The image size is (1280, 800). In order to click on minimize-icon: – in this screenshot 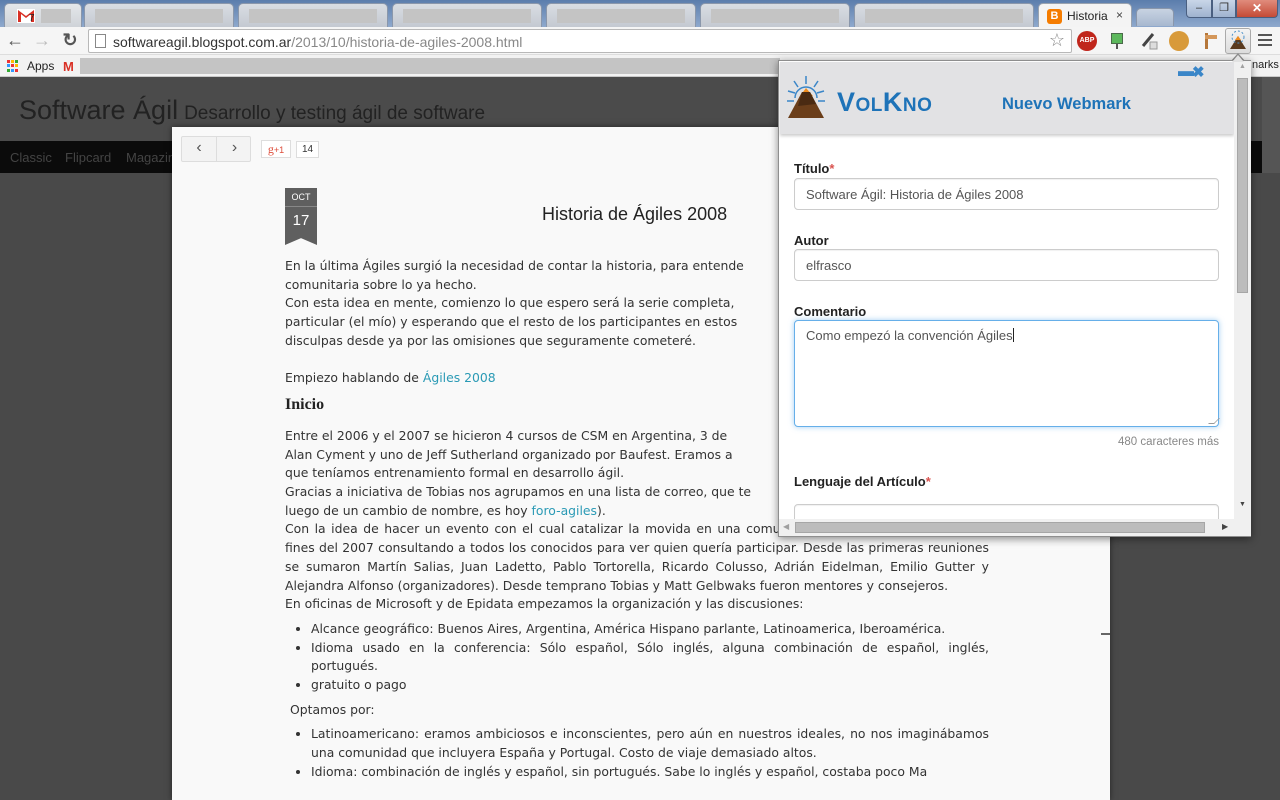, I will do `click(1199, 8)`.